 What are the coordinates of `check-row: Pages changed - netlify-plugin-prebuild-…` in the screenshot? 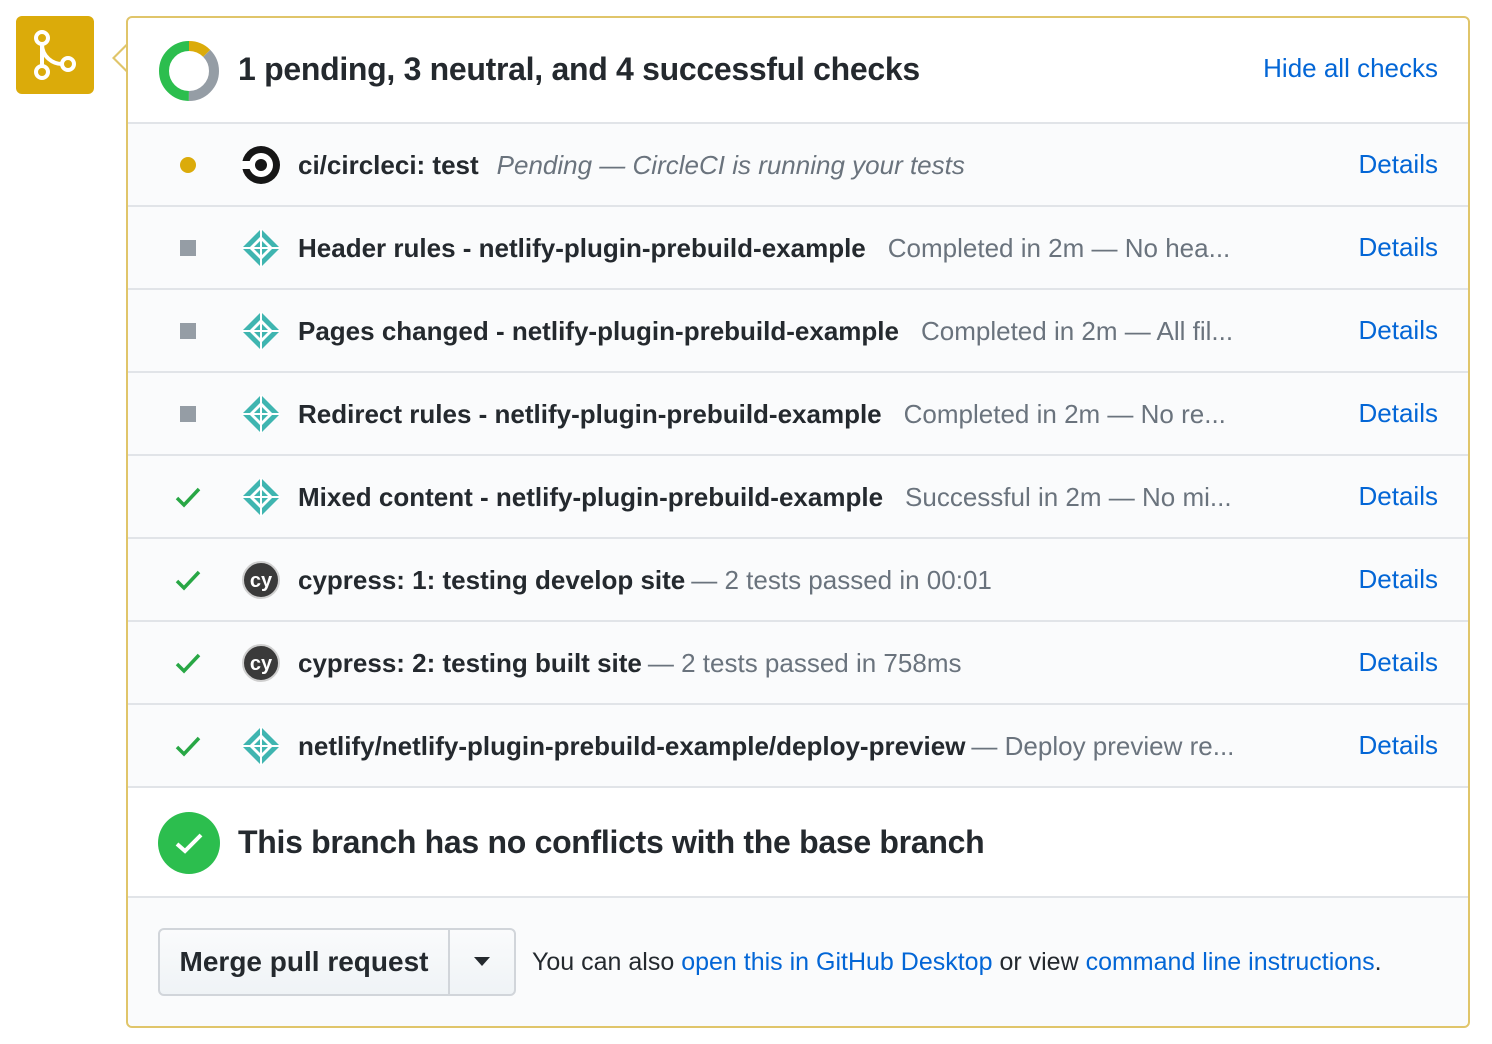 It's located at (798, 331).